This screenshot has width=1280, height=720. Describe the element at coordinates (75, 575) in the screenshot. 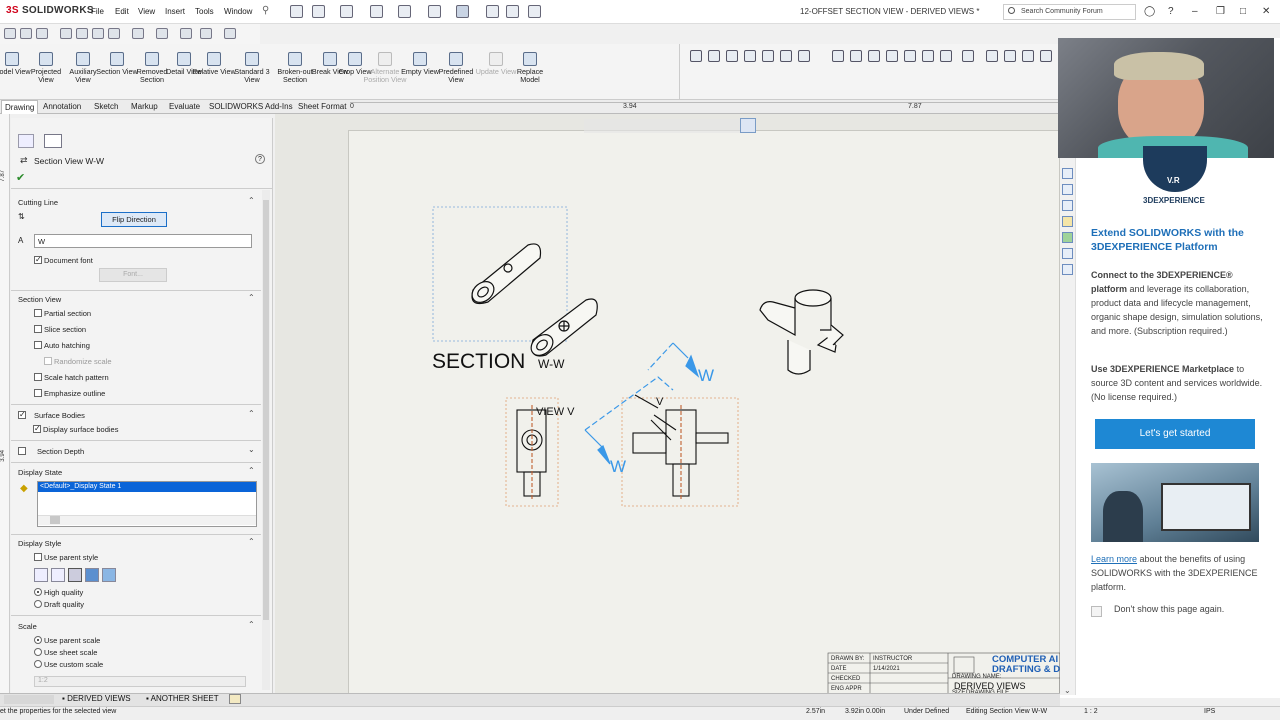

I see `hidden-lines-removed-icon` at that location.